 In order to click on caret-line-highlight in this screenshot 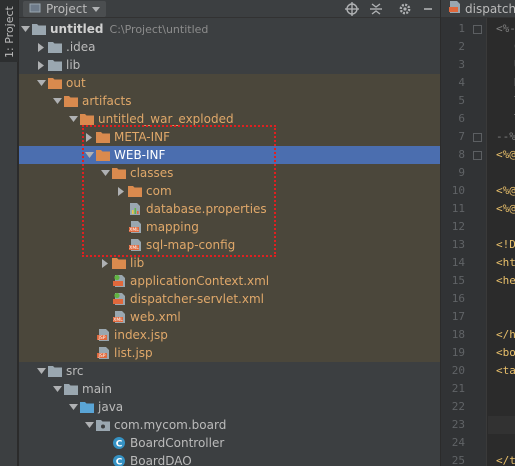, I will do `click(501, 425)`.